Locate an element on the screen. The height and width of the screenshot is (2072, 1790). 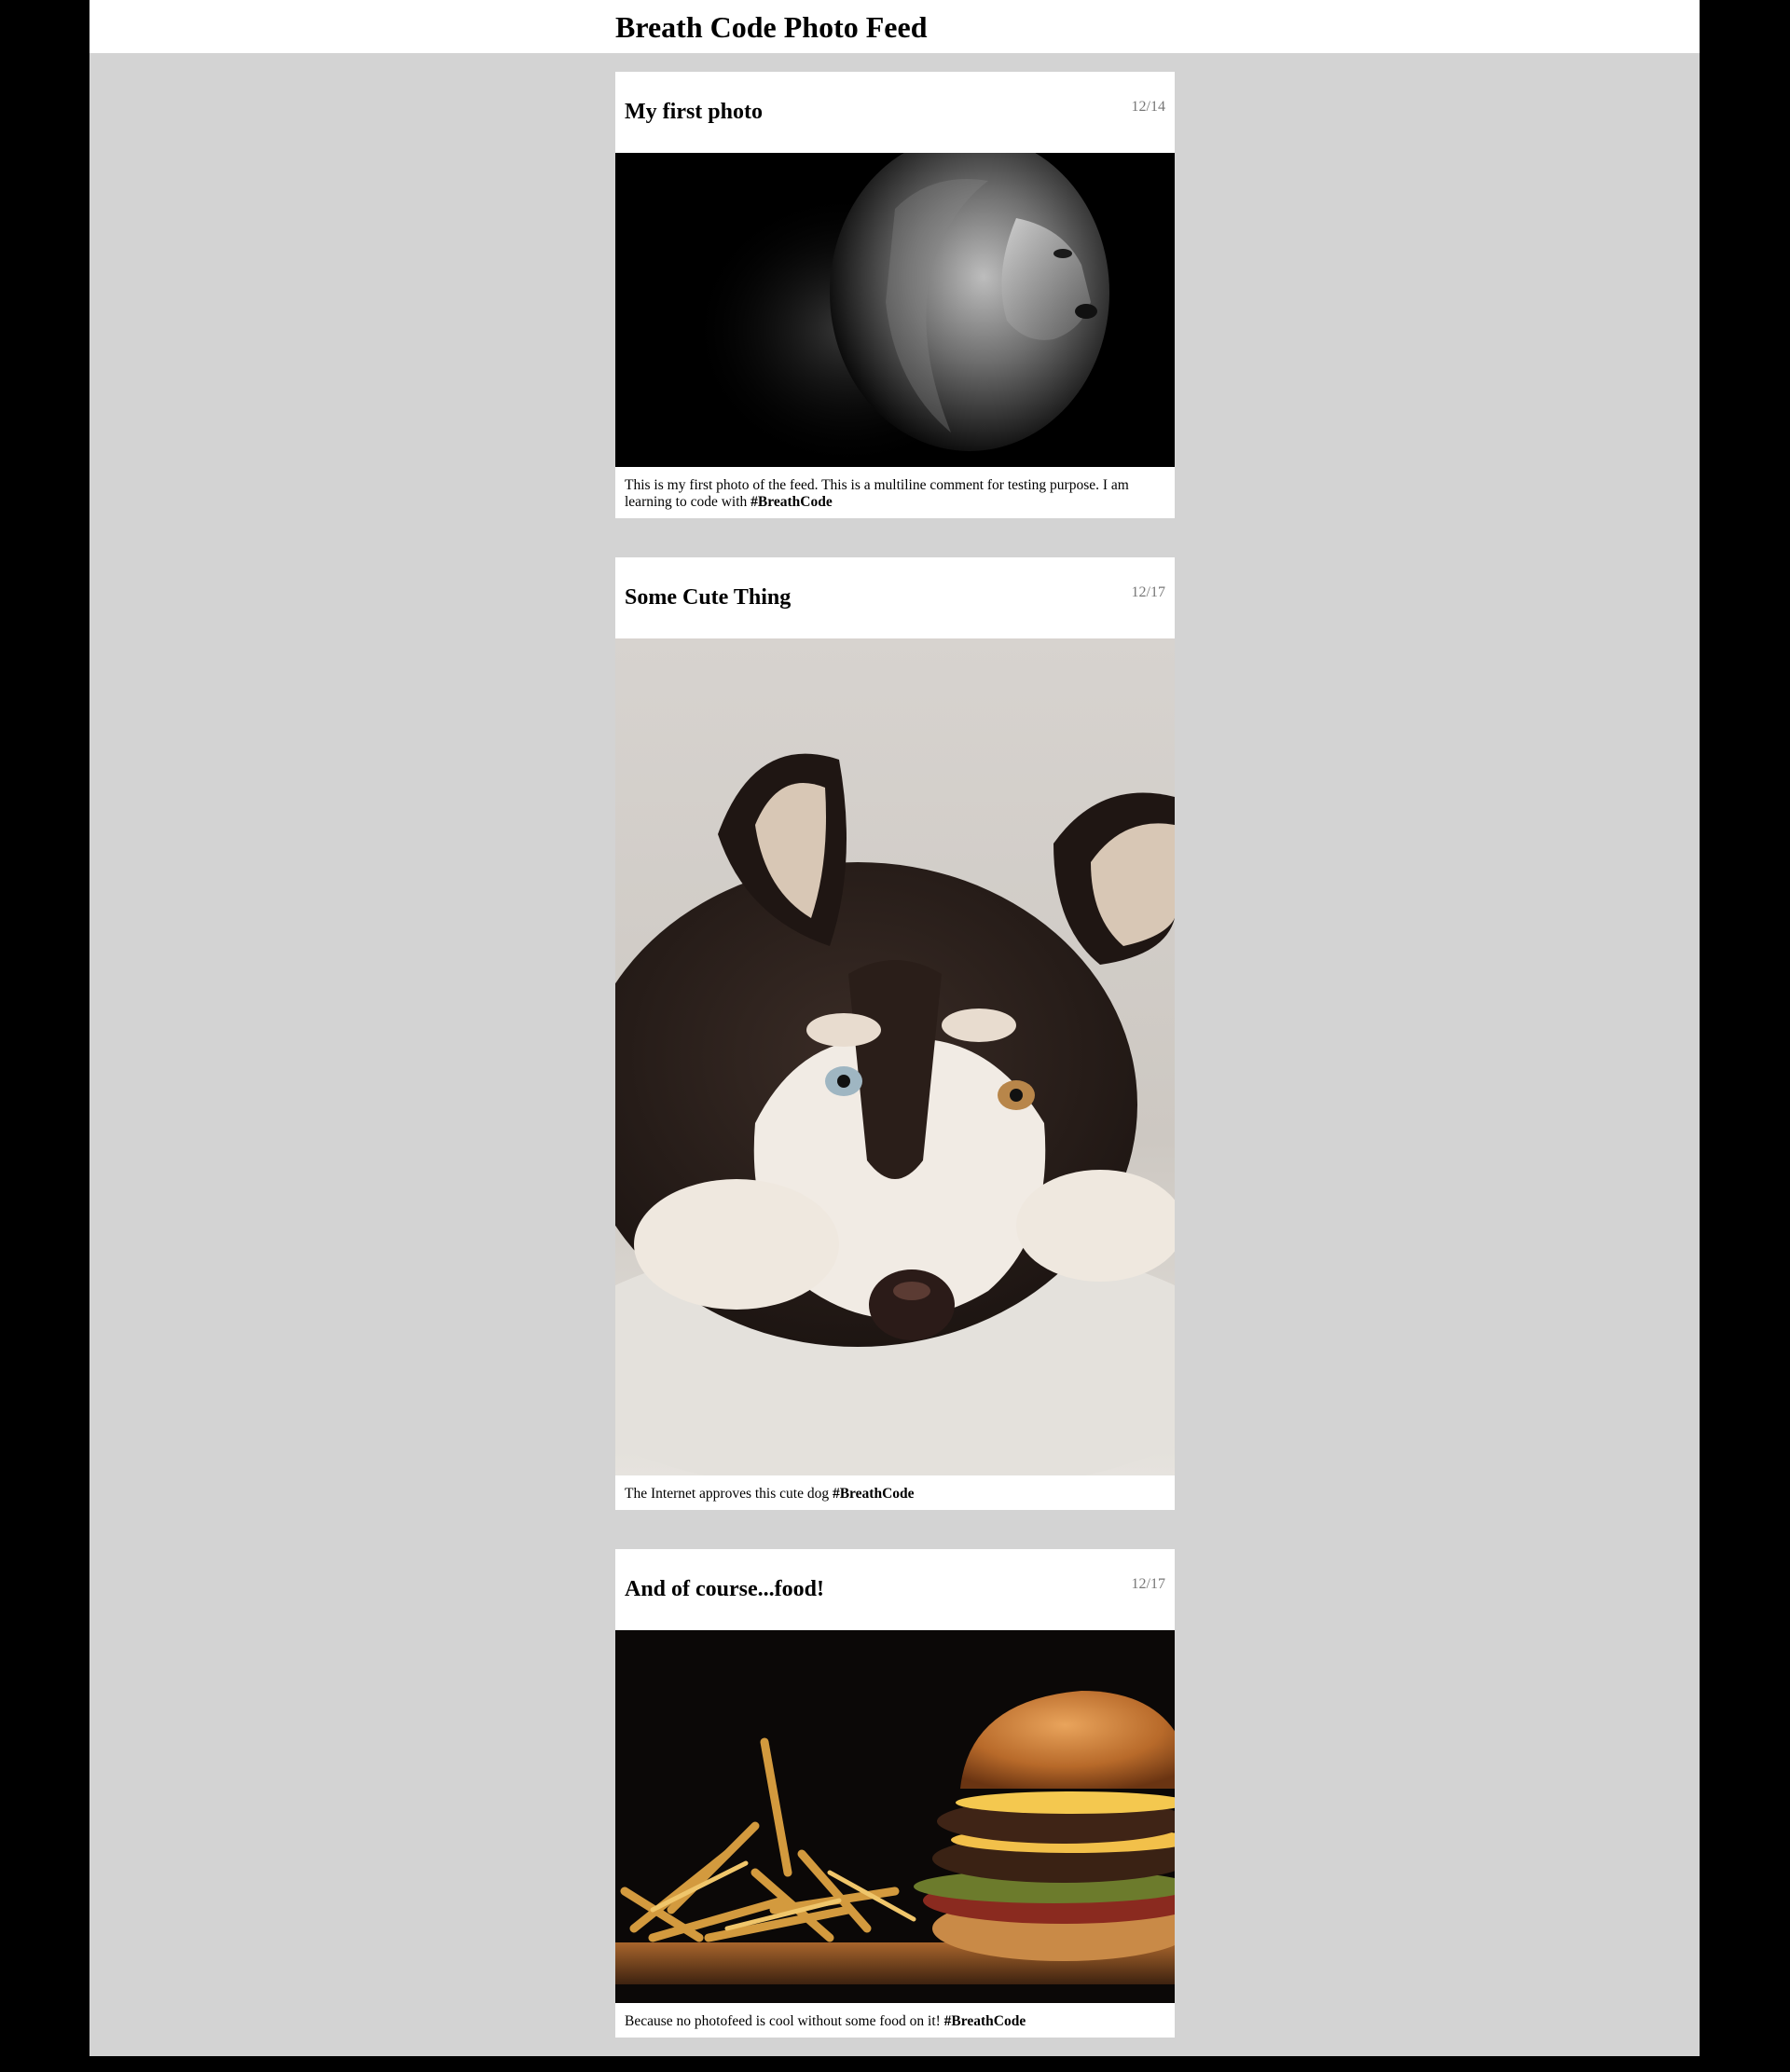
post-header: And of course...food! 12/17 is located at coordinates (895, 1590).